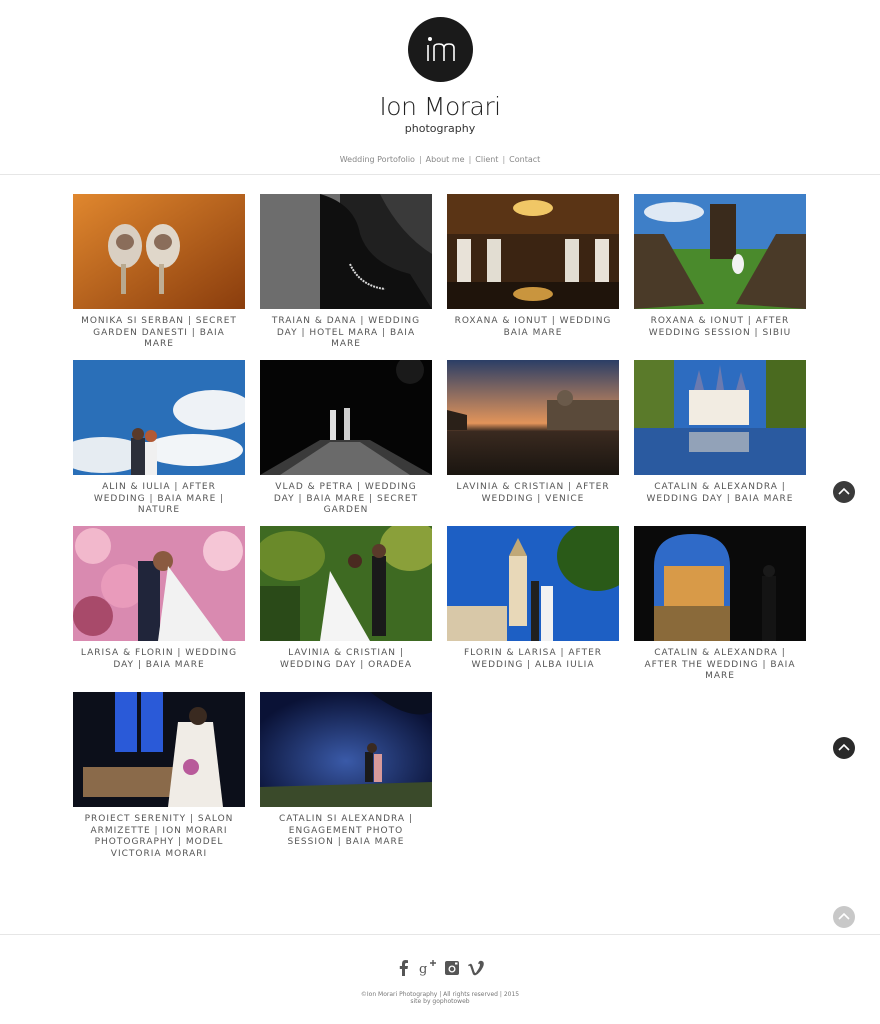 The width and height of the screenshot is (880, 1024). What do you see at coordinates (440, 128) in the screenshot?
I see `brand-tagline: photography` at bounding box center [440, 128].